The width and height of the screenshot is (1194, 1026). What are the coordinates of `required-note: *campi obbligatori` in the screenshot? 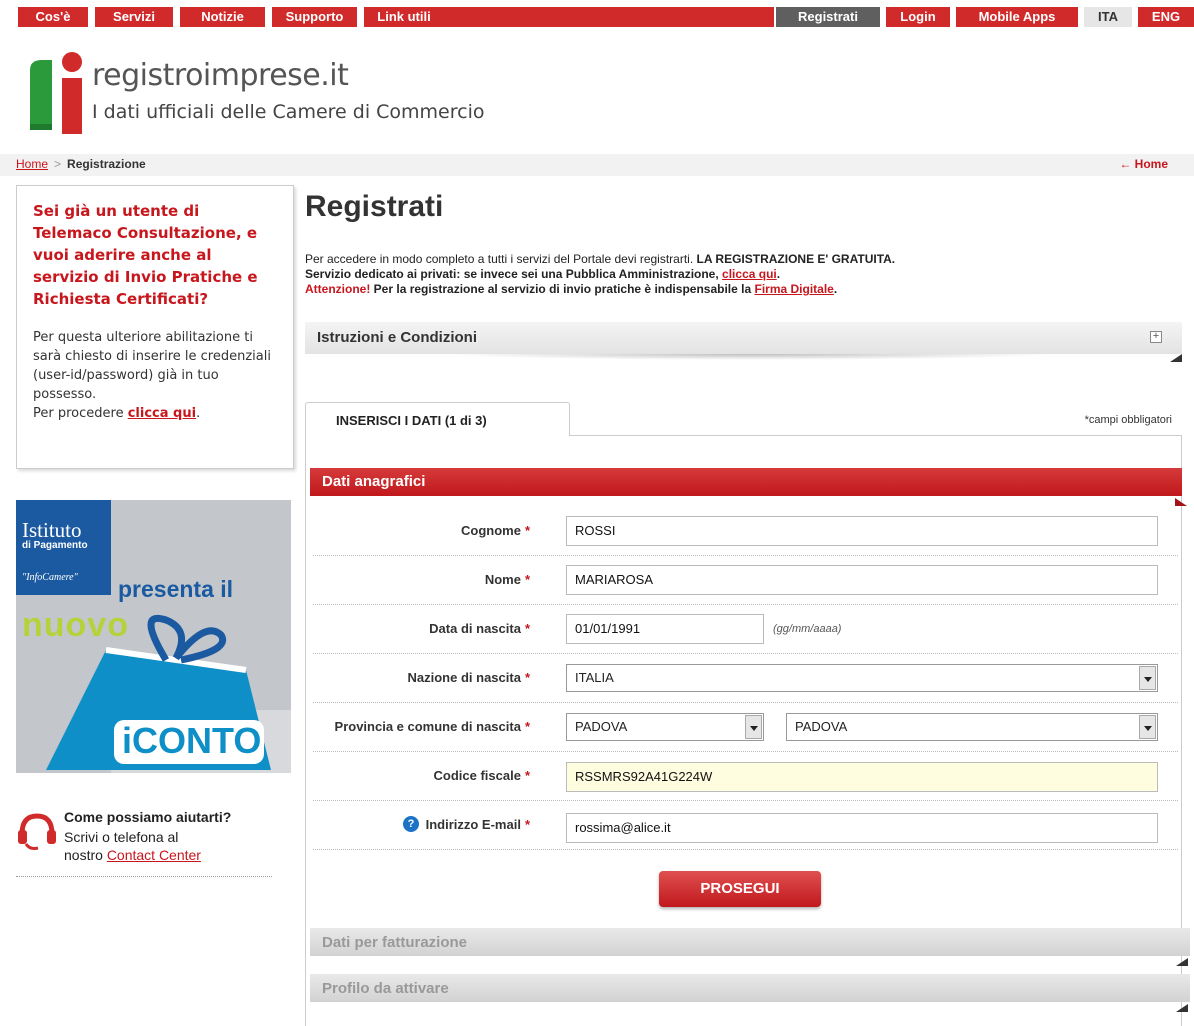 It's located at (1128, 420).